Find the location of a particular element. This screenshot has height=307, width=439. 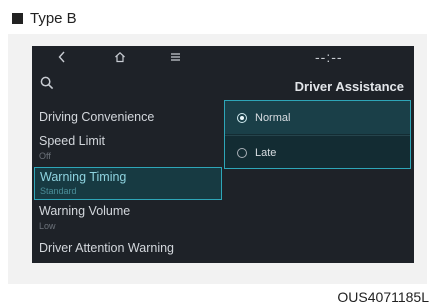

menu-item-label: Driver Attention Warning is located at coordinates (107, 248).